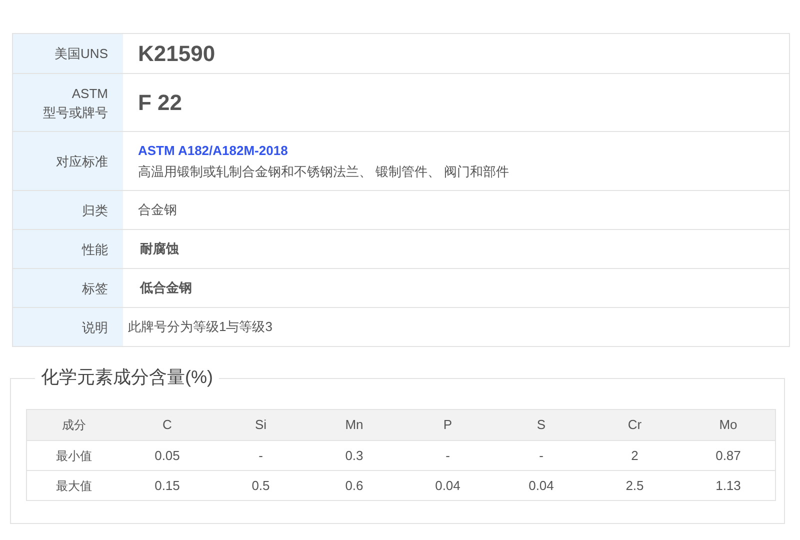 This screenshot has width=800, height=540. What do you see at coordinates (167, 425) in the screenshot?
I see `column-header: C` at bounding box center [167, 425].